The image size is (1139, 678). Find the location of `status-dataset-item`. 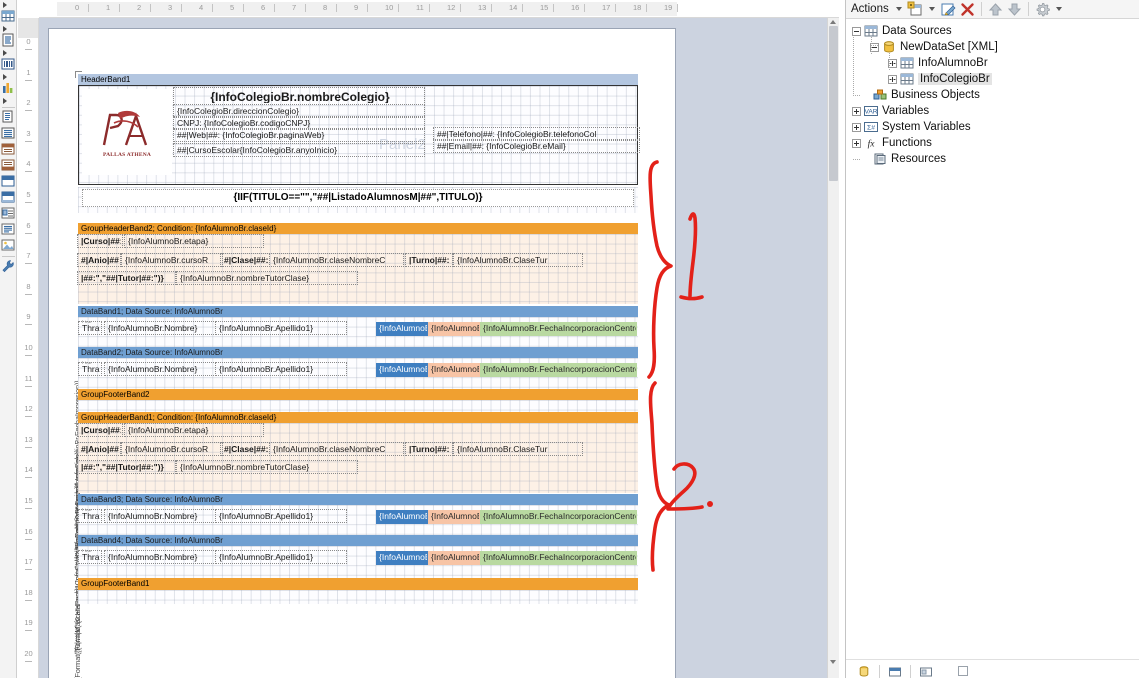

status-dataset-item is located at coordinates (864, 671).